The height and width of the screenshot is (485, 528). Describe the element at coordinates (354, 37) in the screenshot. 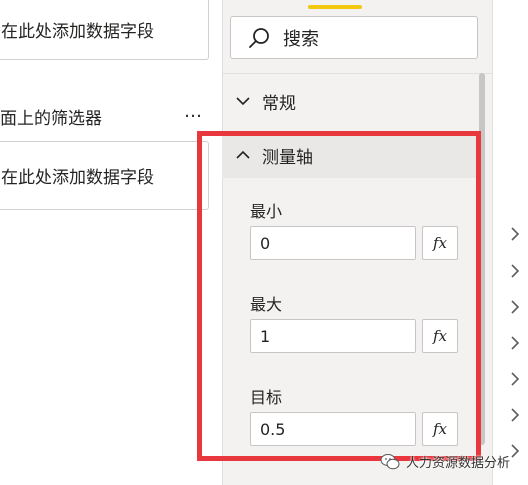

I see `search-input: 搜索` at that location.